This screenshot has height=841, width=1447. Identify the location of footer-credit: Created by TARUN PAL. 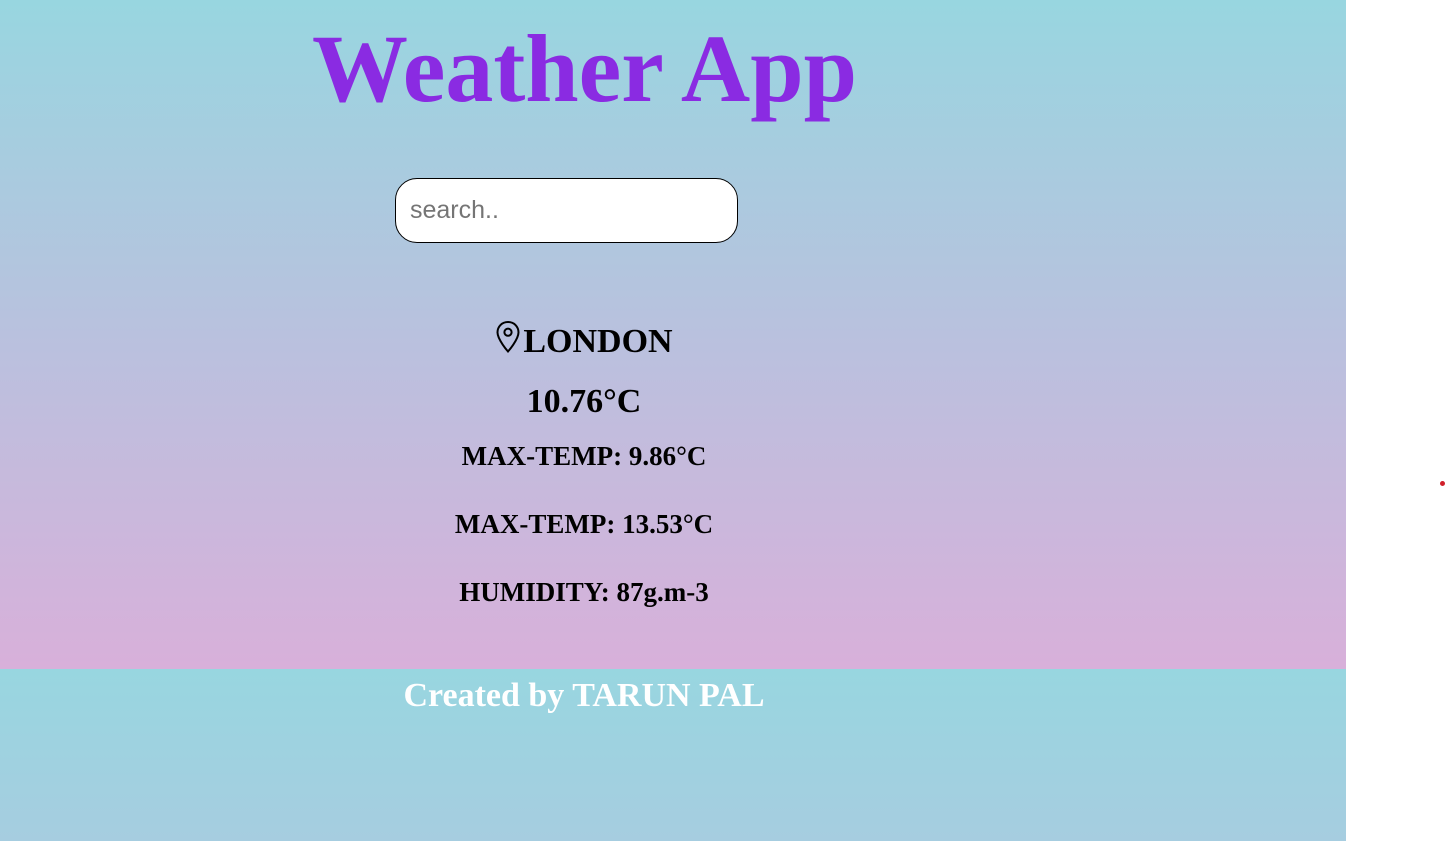
(584, 695).